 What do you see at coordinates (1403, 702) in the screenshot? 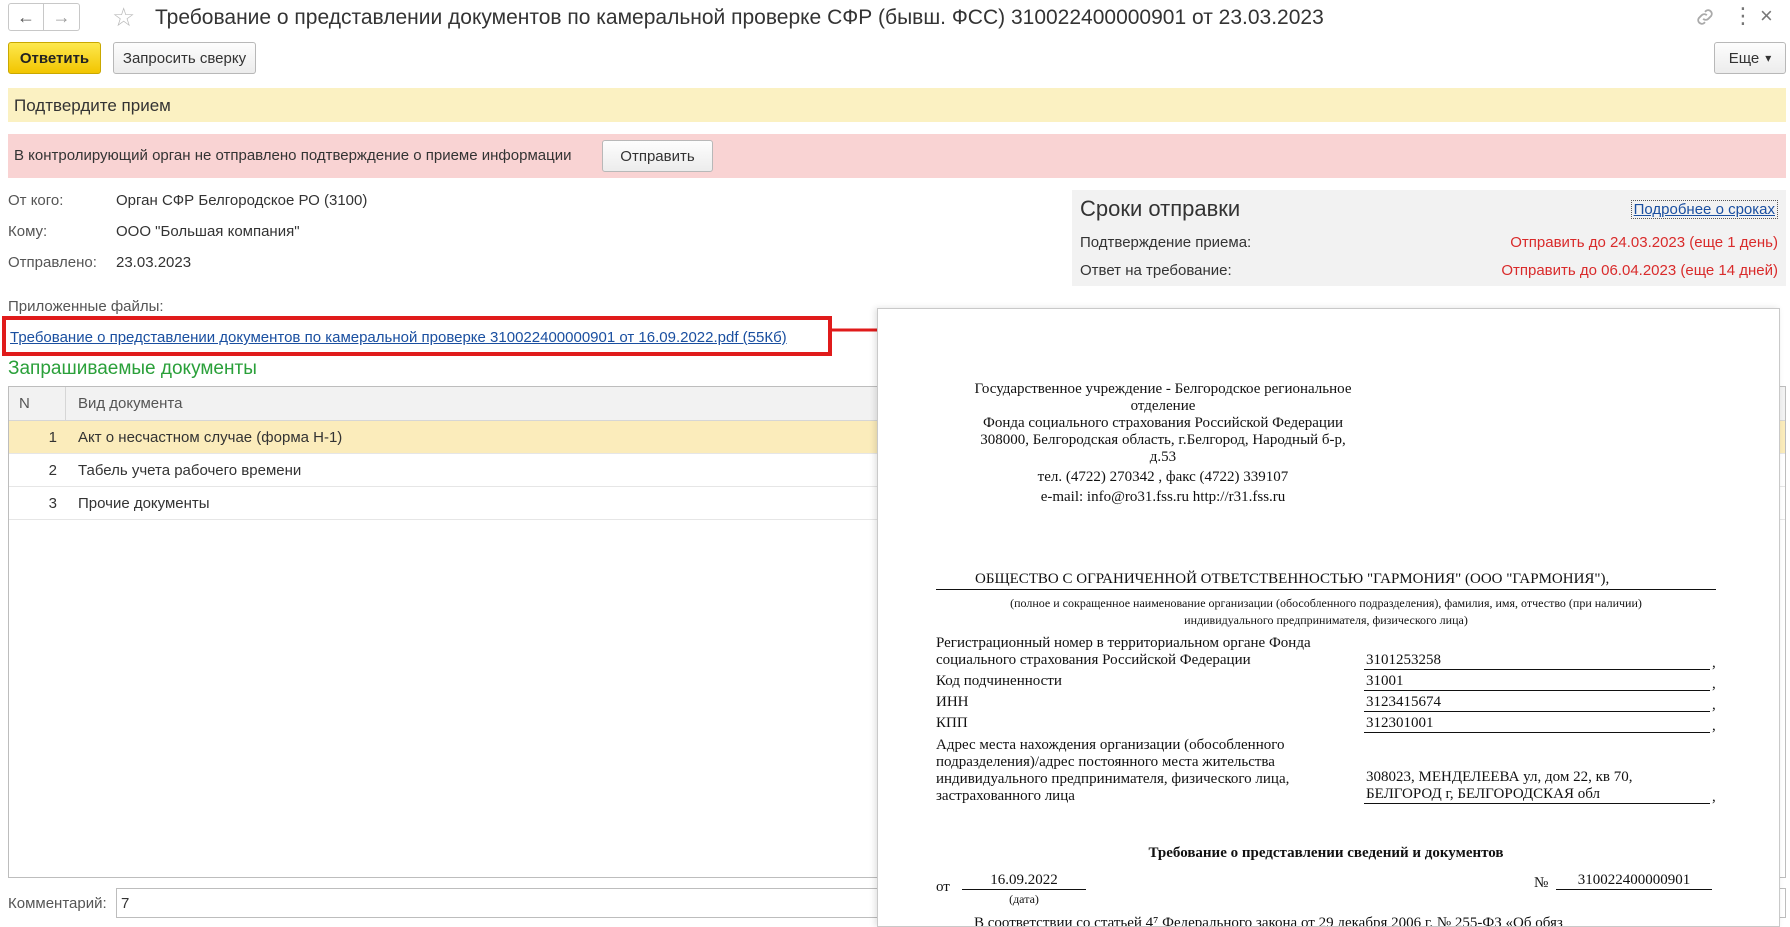
I see `preview-inn-value: 3123415674` at bounding box center [1403, 702].